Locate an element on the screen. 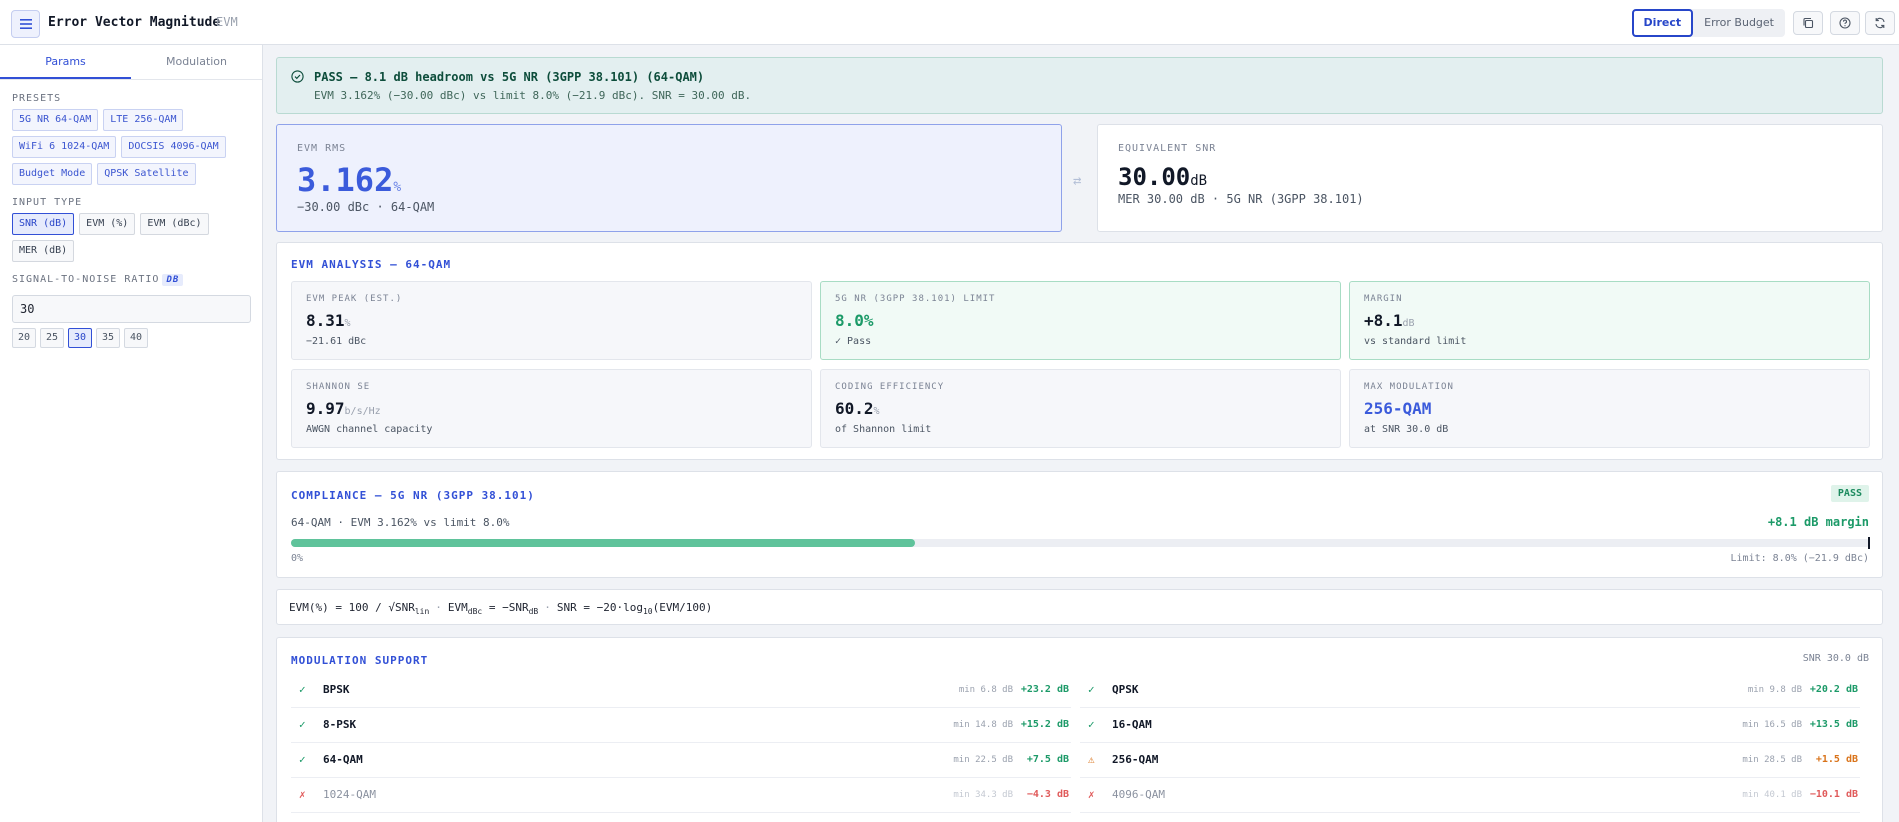 The width and height of the screenshot is (1899, 822). metric-value: 256-QAM is located at coordinates (1397, 408).